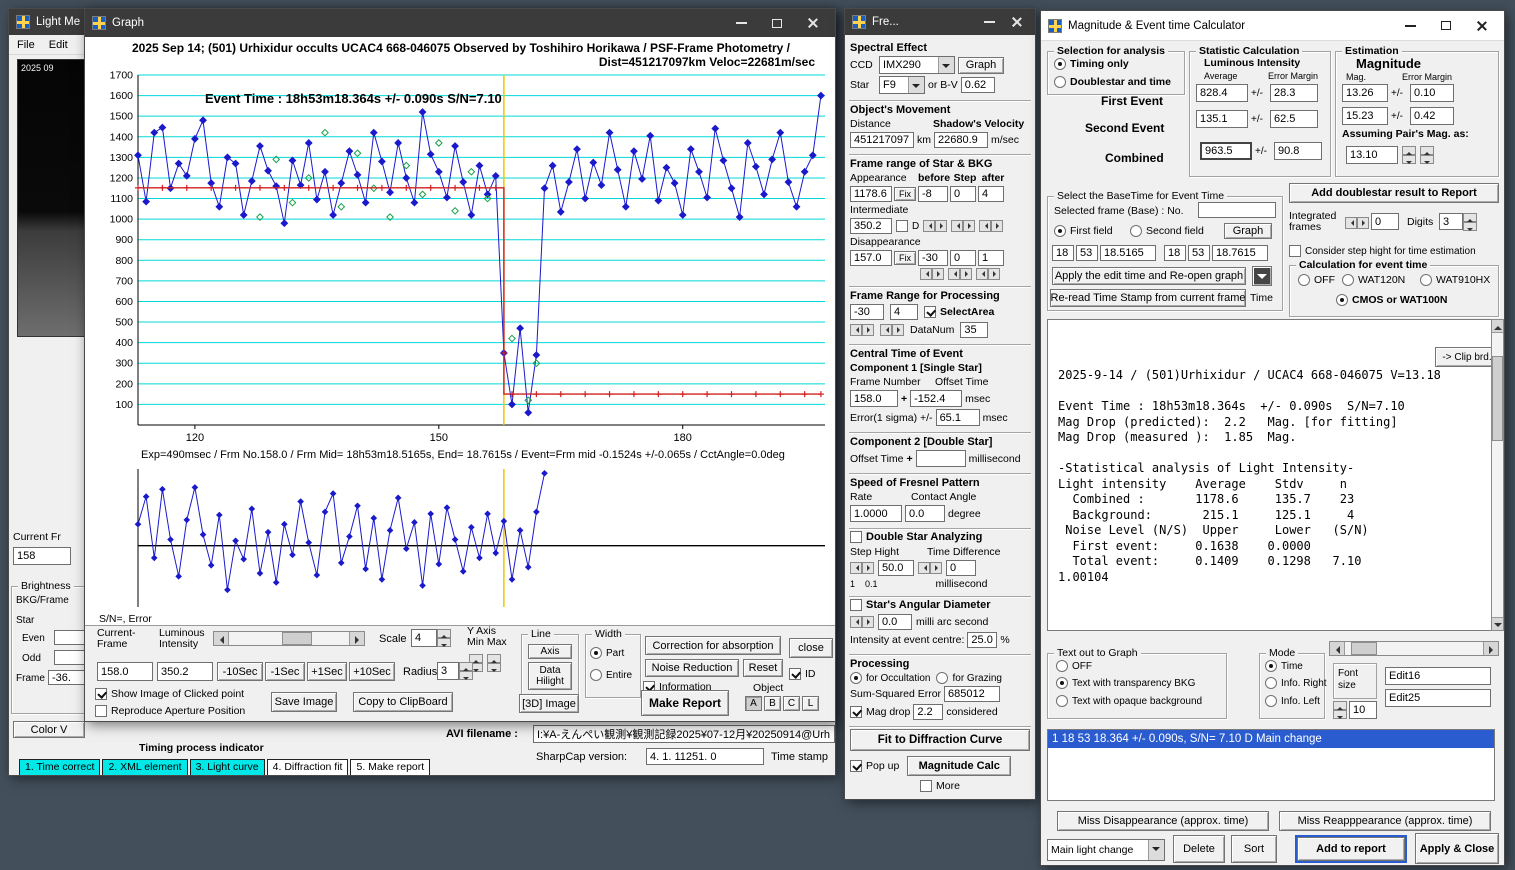 Image resolution: width=1515 pixels, height=870 pixels. What do you see at coordinates (1438, 676) in the screenshot?
I see `edit16-input: Edit16` at bounding box center [1438, 676].